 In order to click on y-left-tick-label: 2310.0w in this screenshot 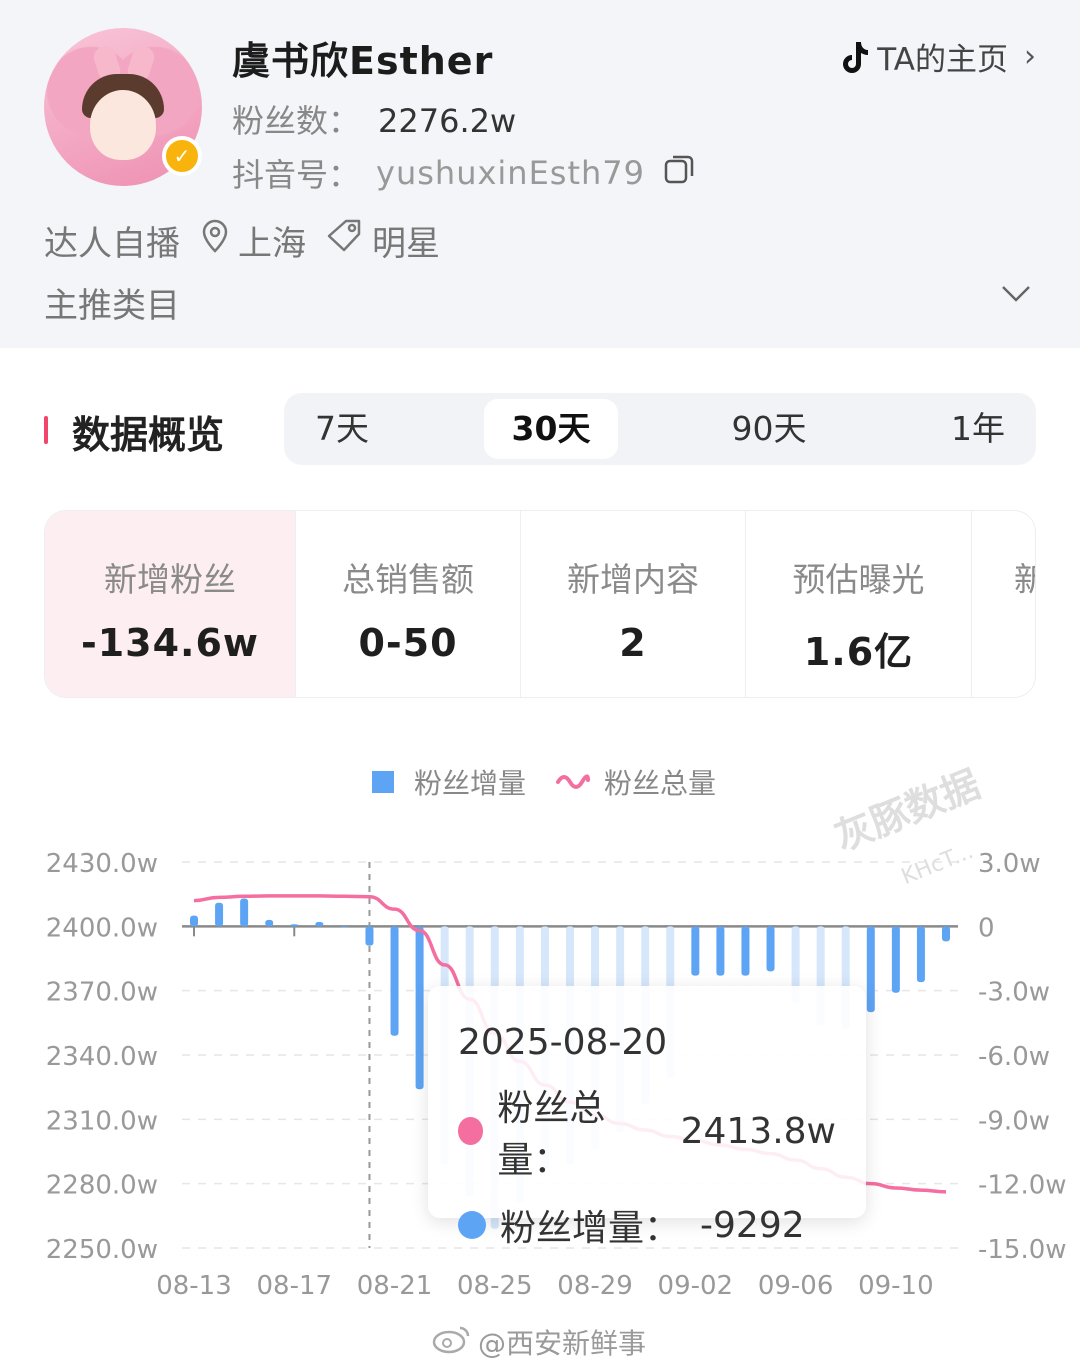, I will do `click(102, 1121)`.